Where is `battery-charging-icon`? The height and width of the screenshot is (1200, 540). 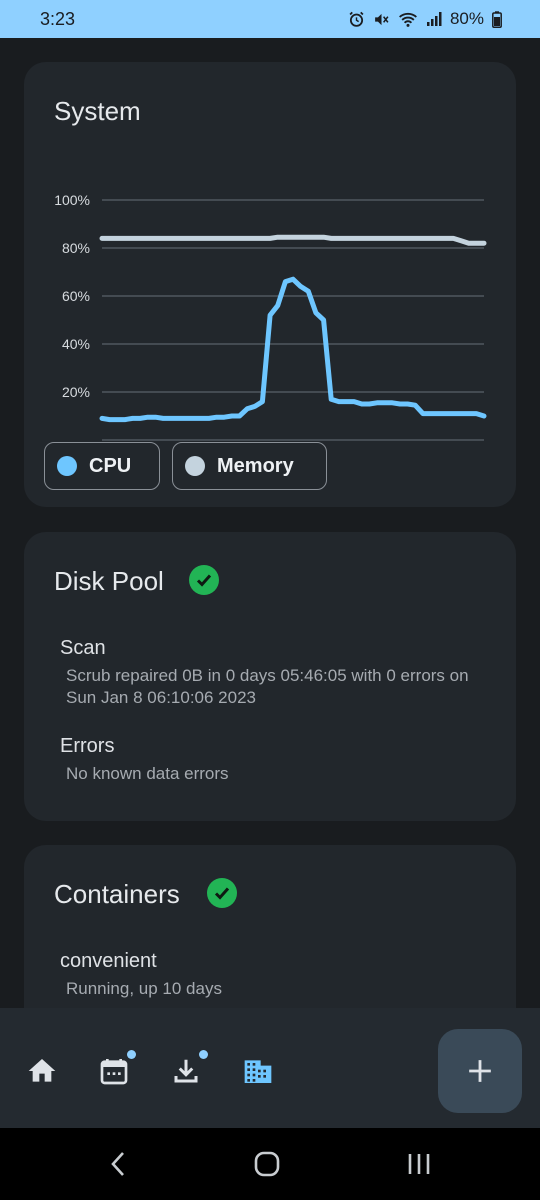 battery-charging-icon is located at coordinates (497, 19).